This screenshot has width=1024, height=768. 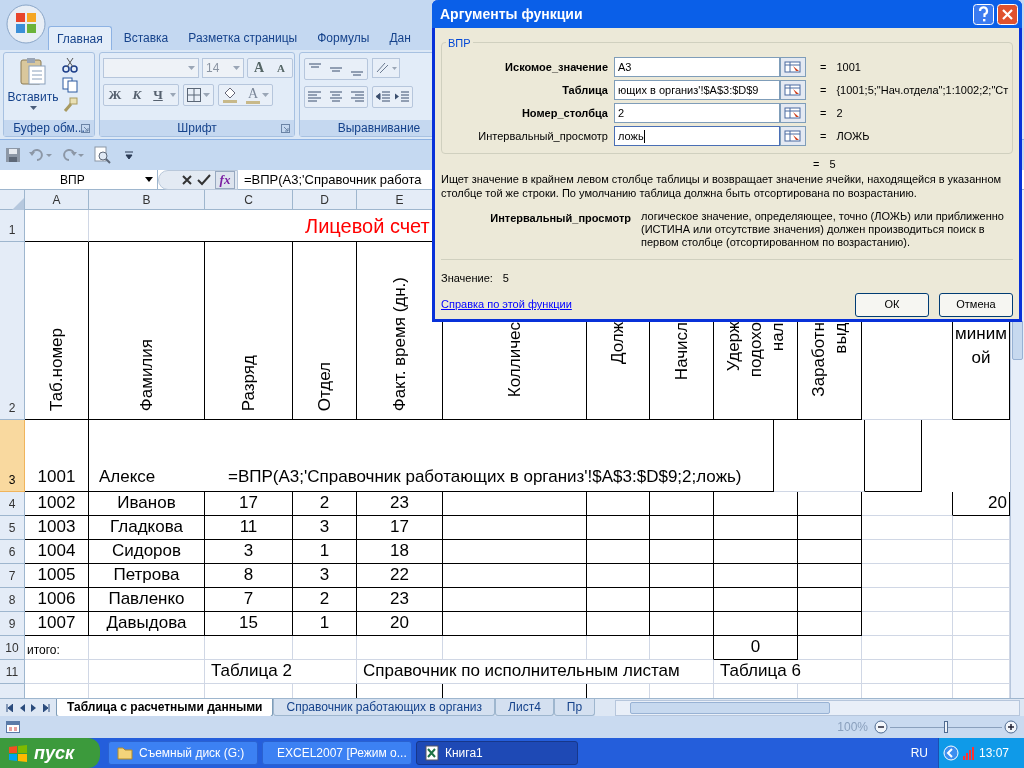 I want to click on cancel-icon, so click(x=187, y=179).